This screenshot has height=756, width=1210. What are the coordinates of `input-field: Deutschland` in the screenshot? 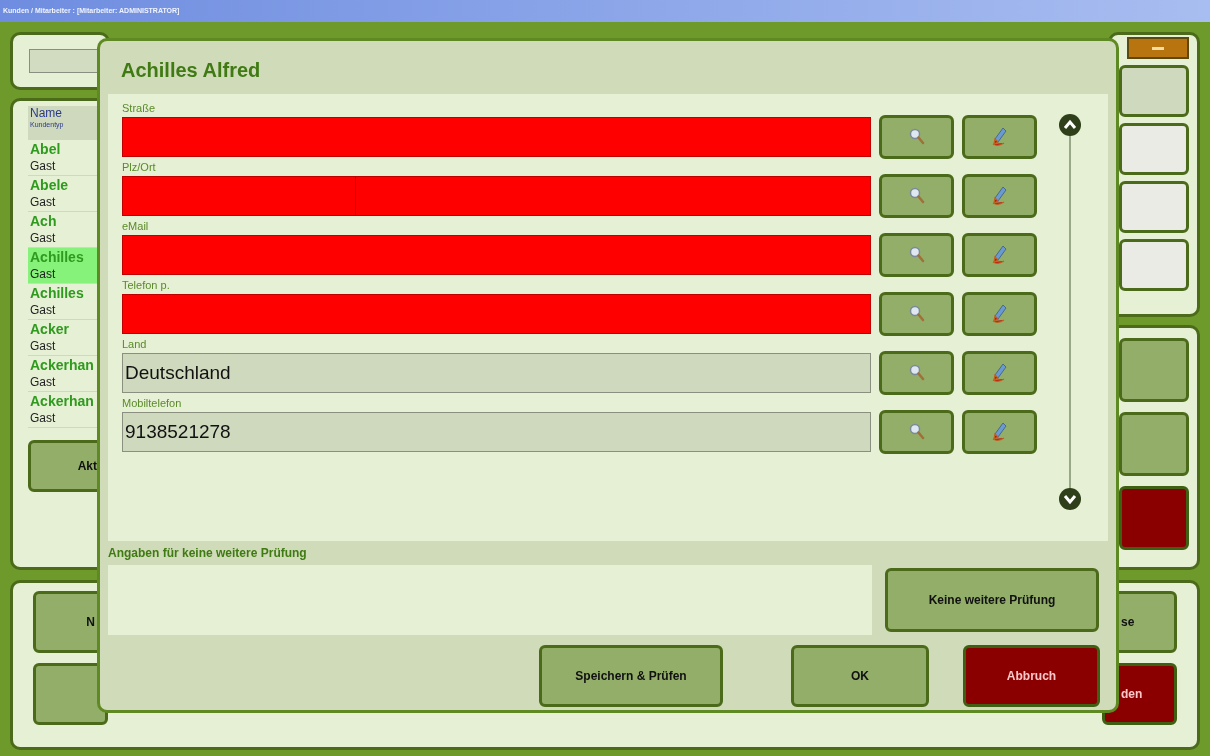 It's located at (496, 373).